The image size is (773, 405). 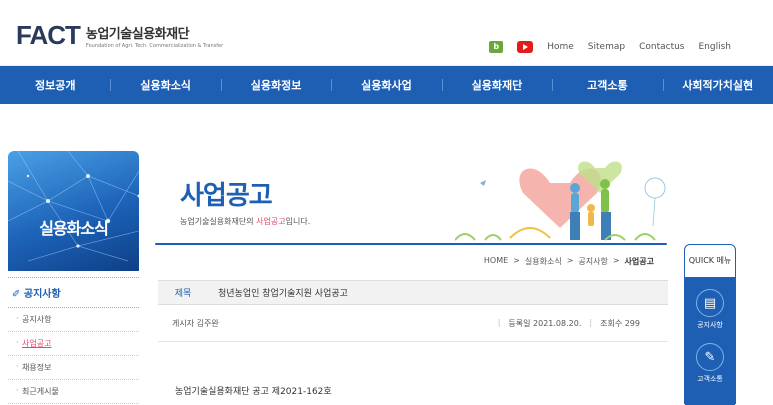 What do you see at coordinates (73, 368) in the screenshot?
I see `sidebar-item-recruitment: 채용정보` at bounding box center [73, 368].